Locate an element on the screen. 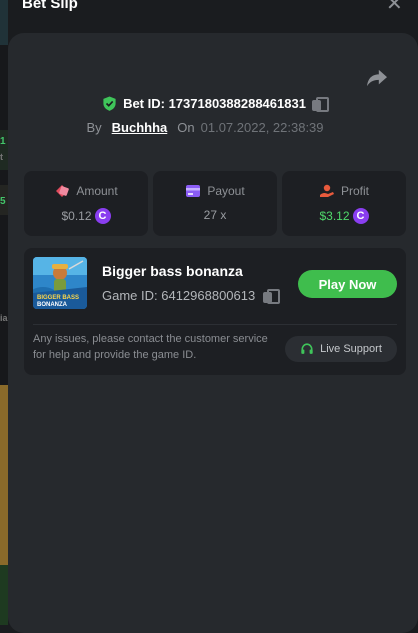 The image size is (418, 633). modal-header: Bet Slip ✕ is located at coordinates (209, 7).